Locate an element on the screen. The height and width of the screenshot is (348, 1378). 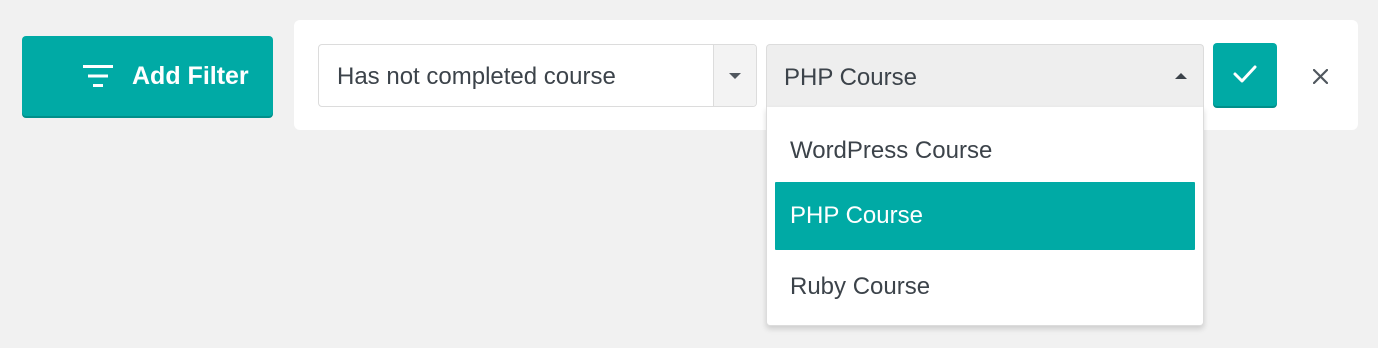
course-select: PHP Course is located at coordinates (985, 75).